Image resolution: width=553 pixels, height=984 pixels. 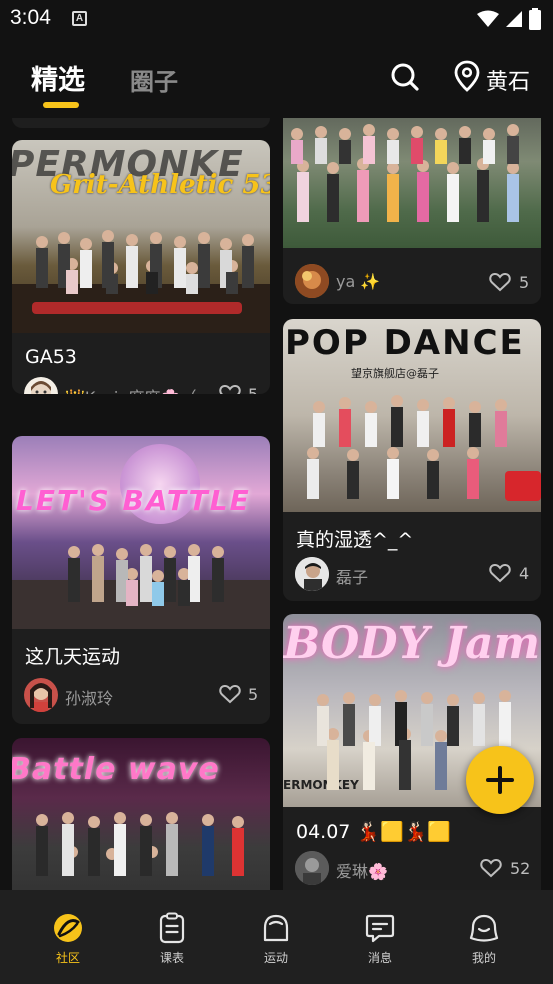 What do you see at coordinates (58, 77) in the screenshot?
I see `tab-featured: 精选` at bounding box center [58, 77].